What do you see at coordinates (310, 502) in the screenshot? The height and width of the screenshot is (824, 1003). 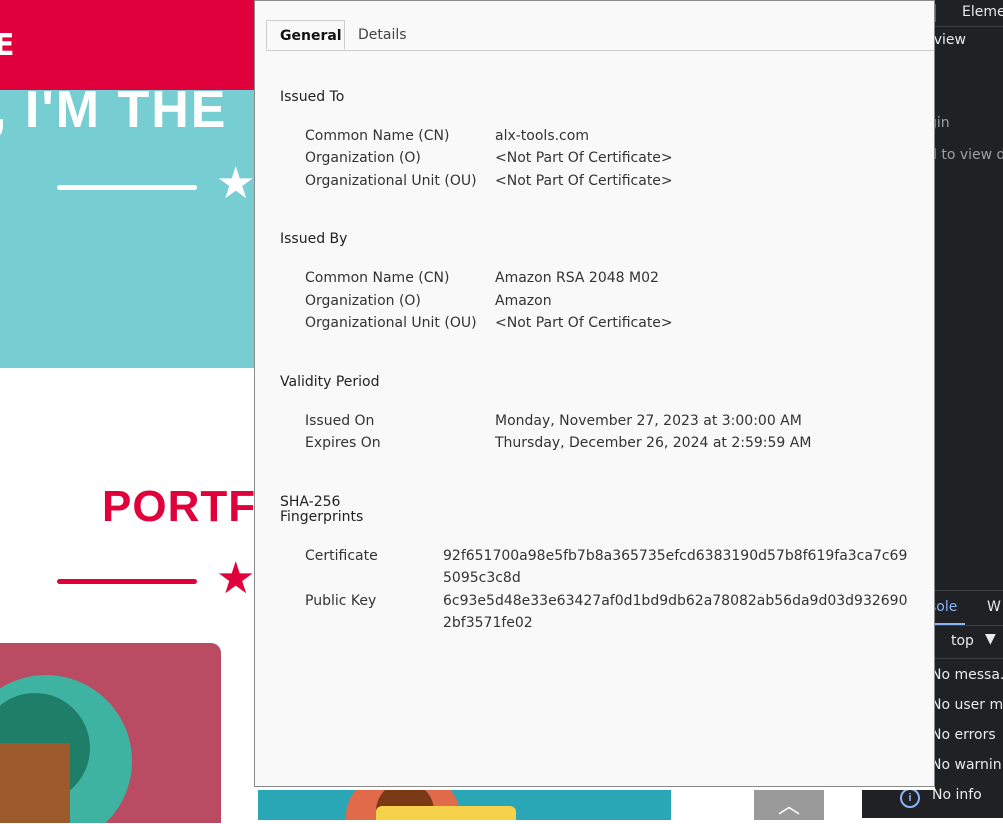 I see `fingerprints-heading-line1: SHA-256` at bounding box center [310, 502].